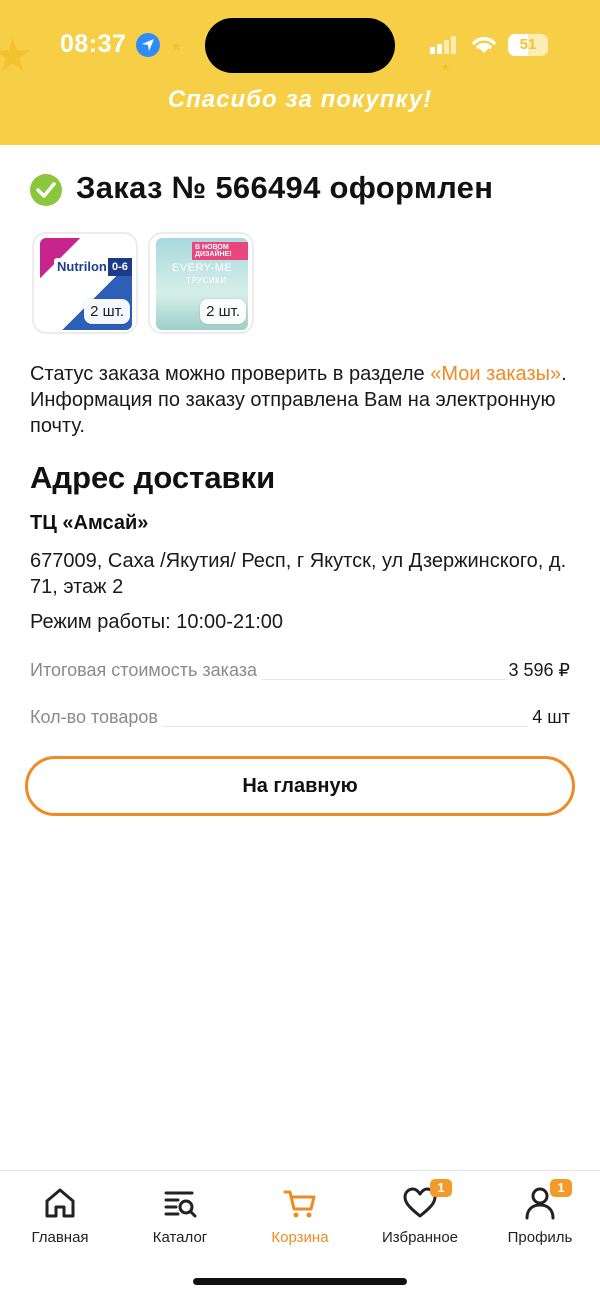 The height and width of the screenshot is (1300, 600). Describe the element at coordinates (93, 44) in the screenshot. I see `status-time: 08:37` at that location.